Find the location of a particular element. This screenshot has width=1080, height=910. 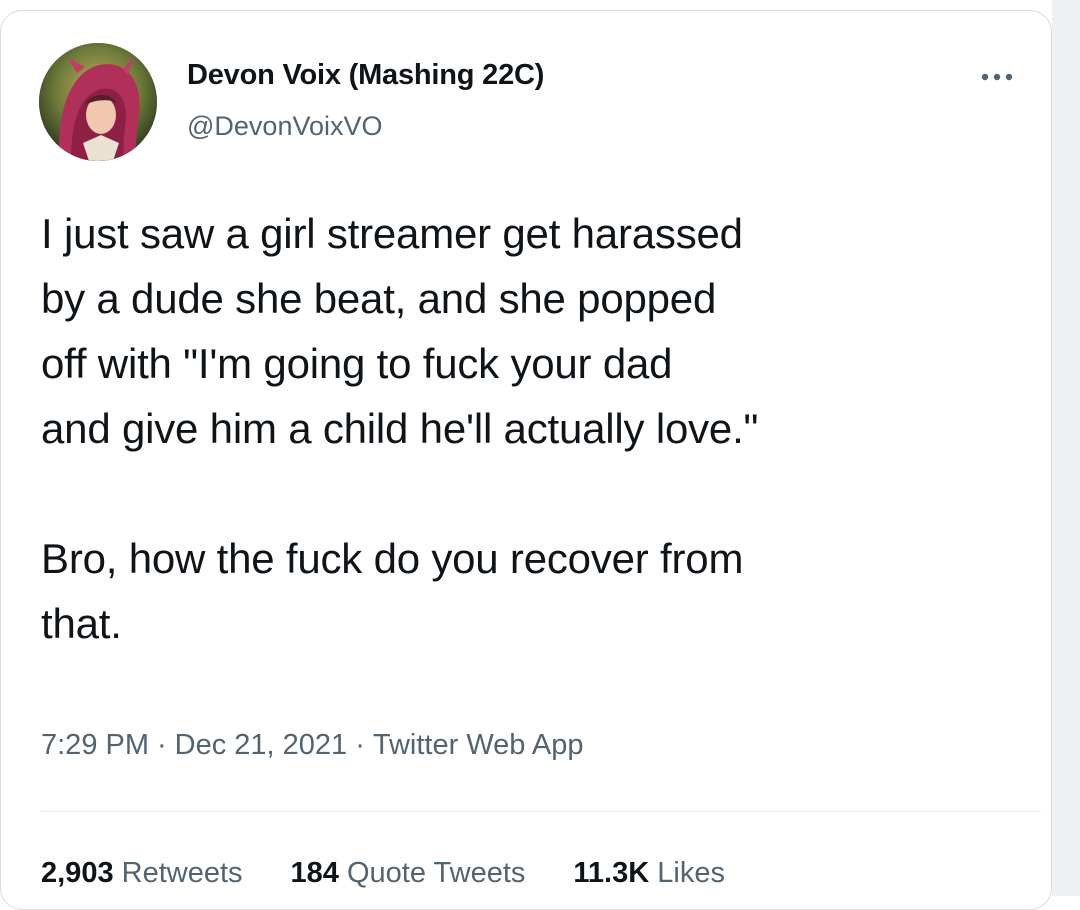

quote-tweets-label: Quote Tweets is located at coordinates (436, 873).